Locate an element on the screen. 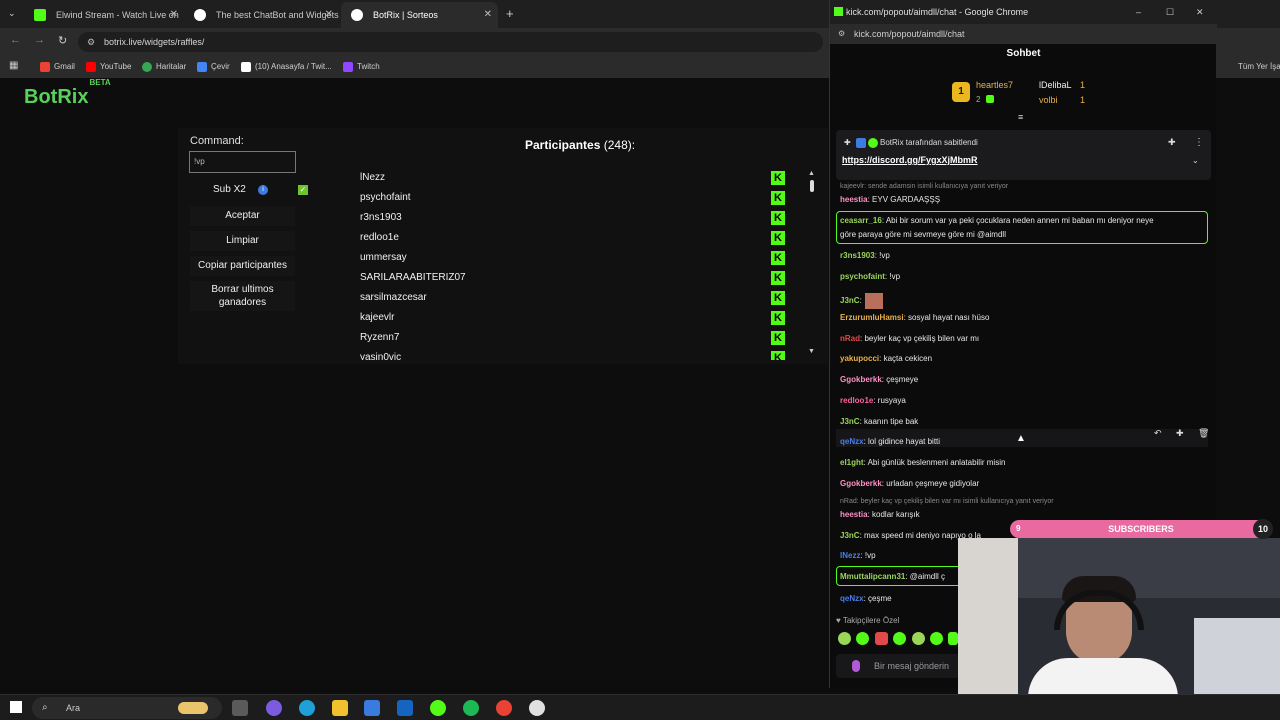  gift-icon is located at coordinates (990, 99).